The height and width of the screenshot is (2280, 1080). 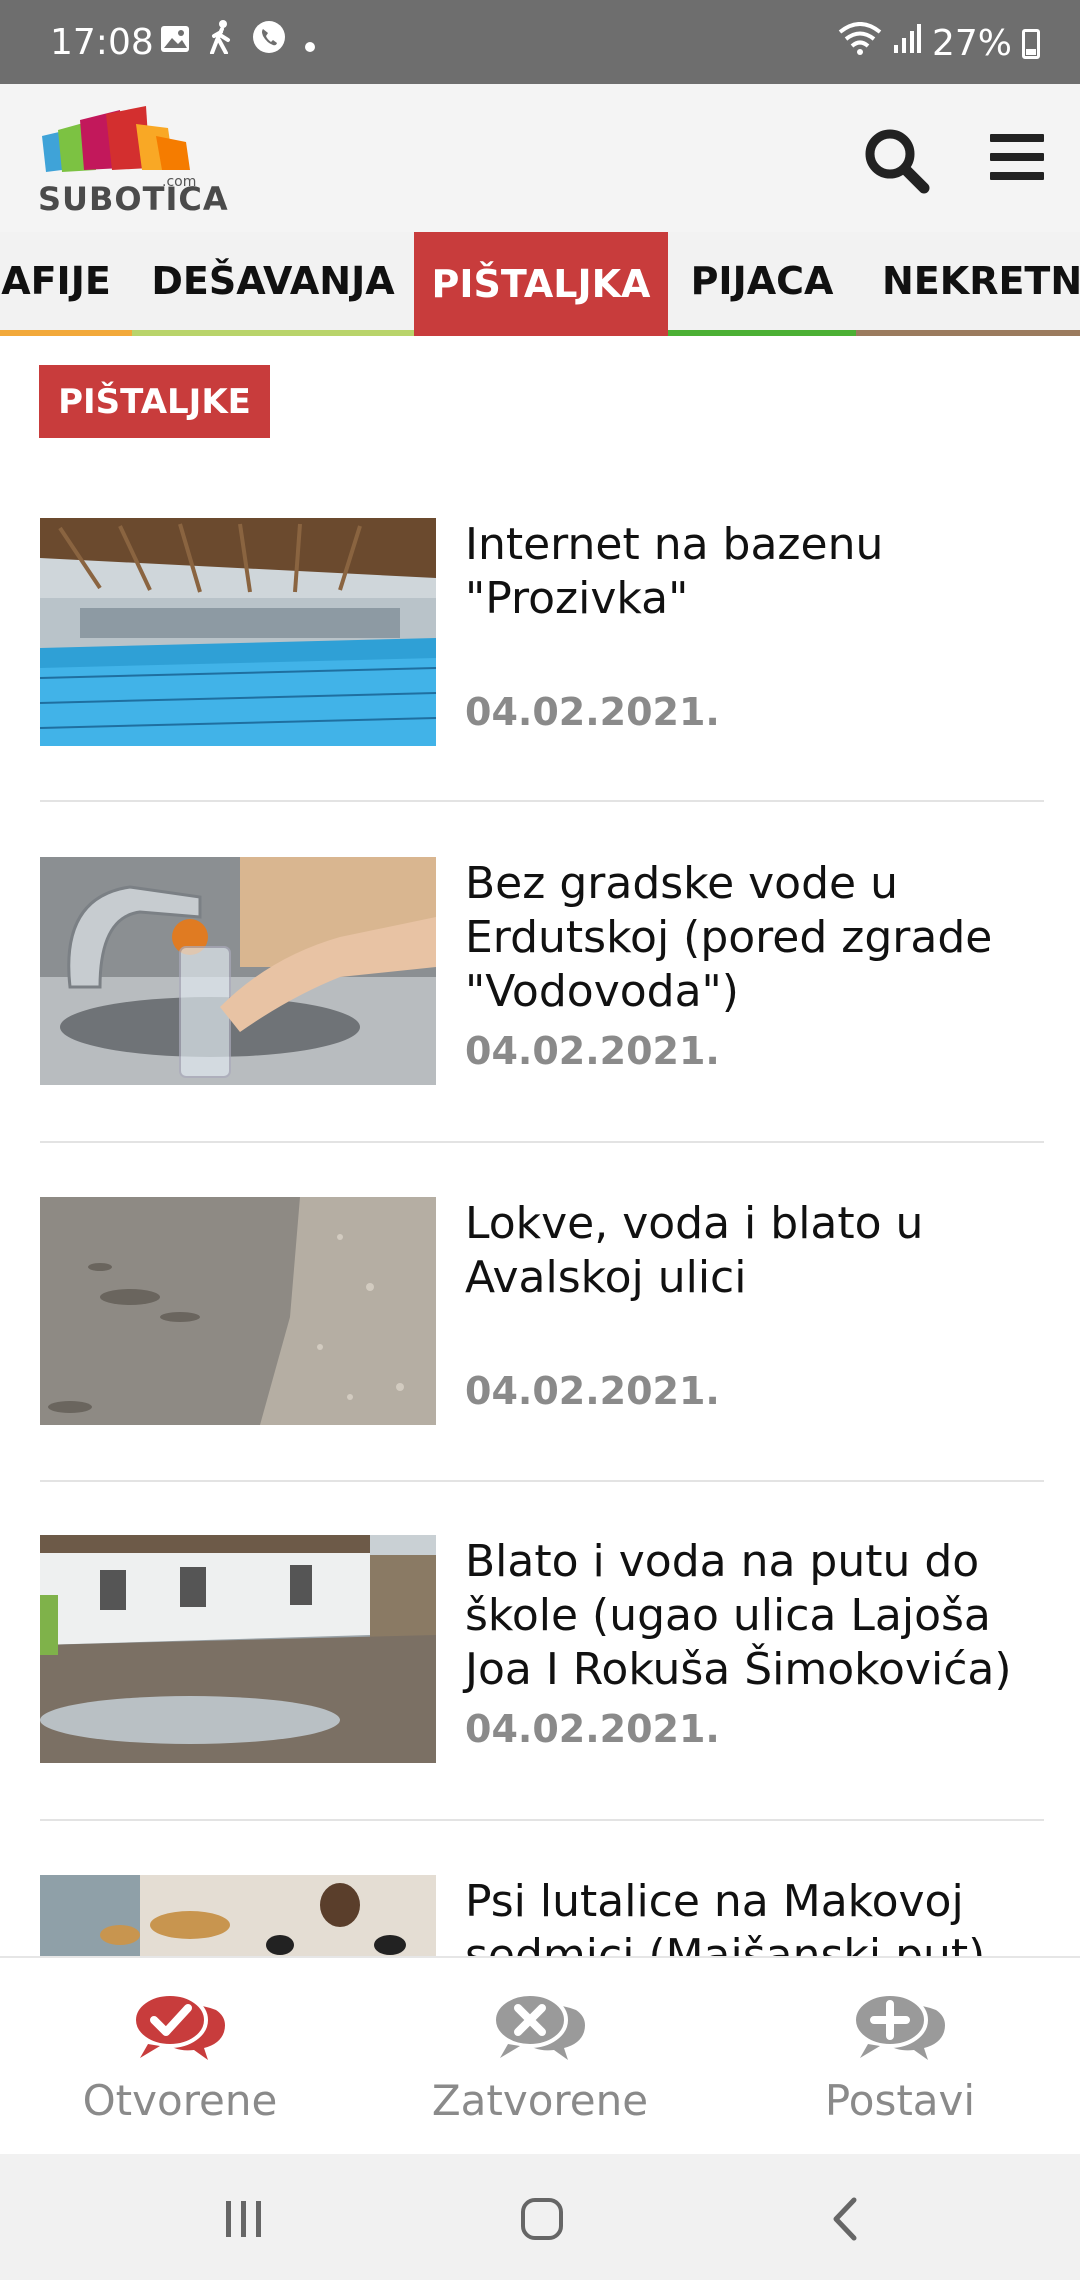 What do you see at coordinates (762, 281) in the screenshot?
I see `tab-label: PIJACA` at bounding box center [762, 281].